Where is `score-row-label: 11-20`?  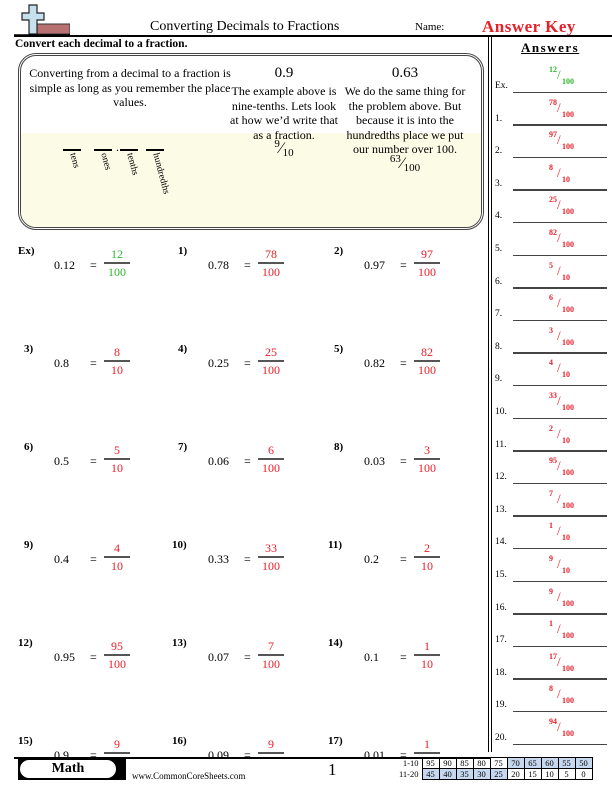 score-row-label: 11-20 is located at coordinates (408, 774).